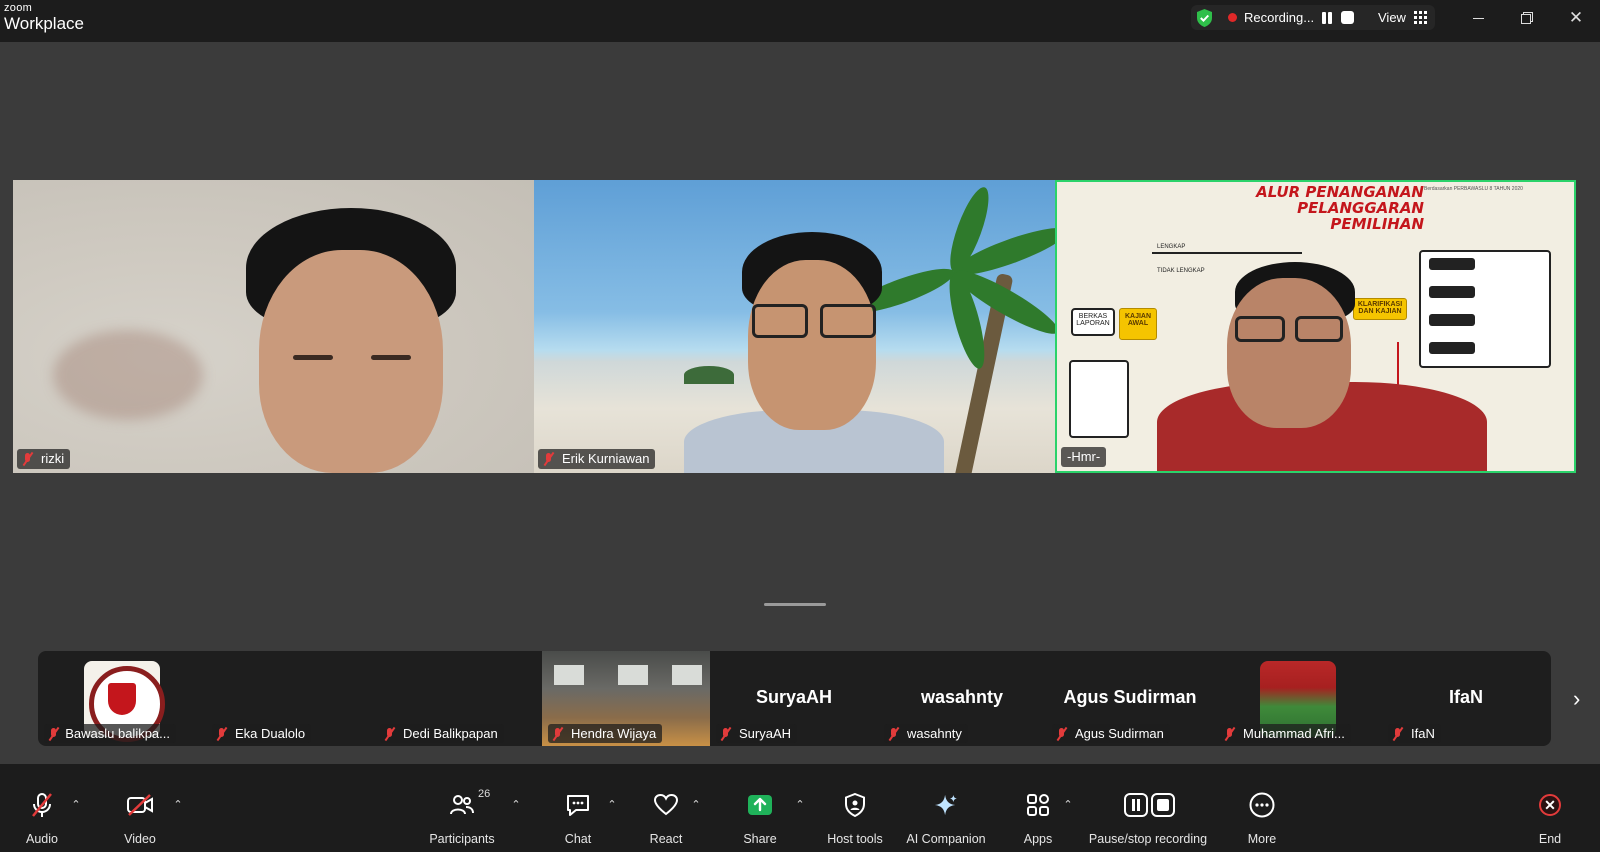  I want to click on participant-thumb: SuryaAH SuryaAH, so click(794, 698).